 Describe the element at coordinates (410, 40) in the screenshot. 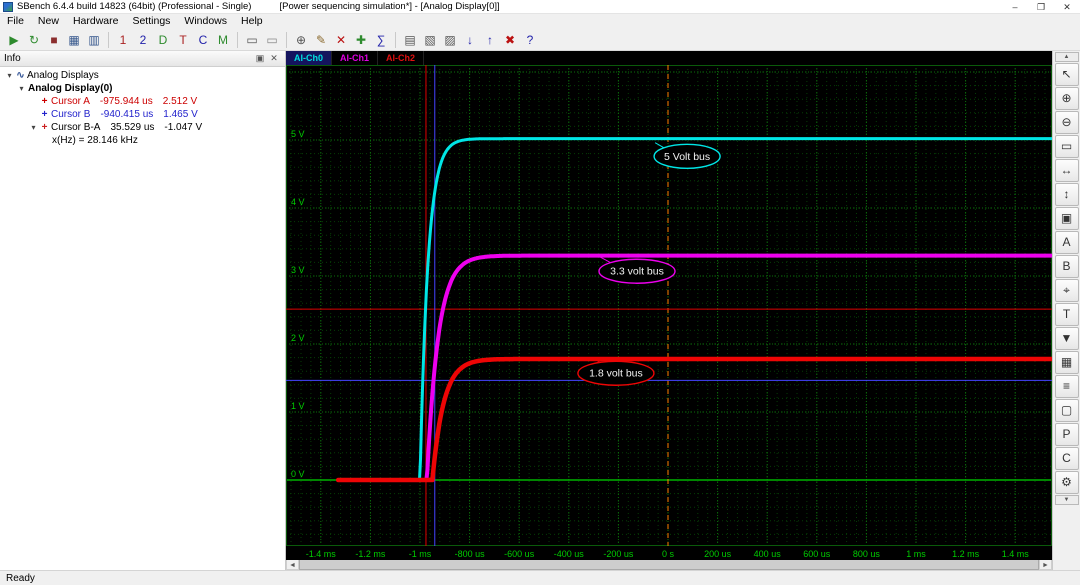

I see `block-average-button: ▤` at that location.